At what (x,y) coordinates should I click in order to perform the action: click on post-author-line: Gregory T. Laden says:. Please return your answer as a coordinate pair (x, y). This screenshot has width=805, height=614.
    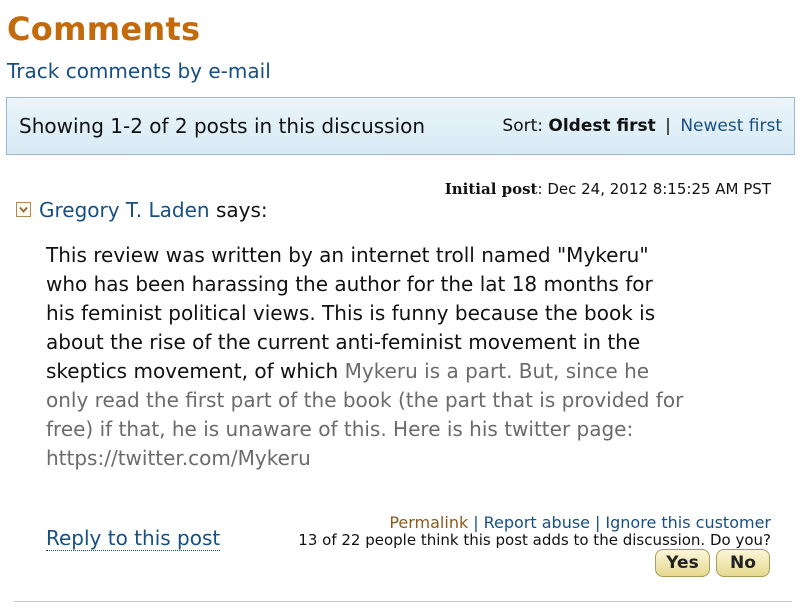
    Looking at the image, I should click on (153, 210).